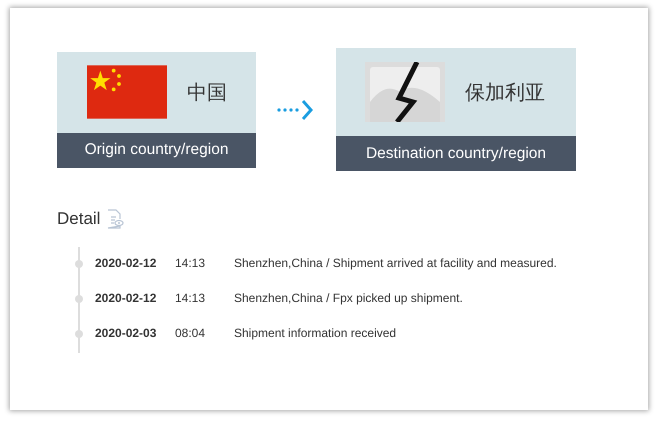  Describe the element at coordinates (78, 219) in the screenshot. I see `detail-title: Detail` at that location.